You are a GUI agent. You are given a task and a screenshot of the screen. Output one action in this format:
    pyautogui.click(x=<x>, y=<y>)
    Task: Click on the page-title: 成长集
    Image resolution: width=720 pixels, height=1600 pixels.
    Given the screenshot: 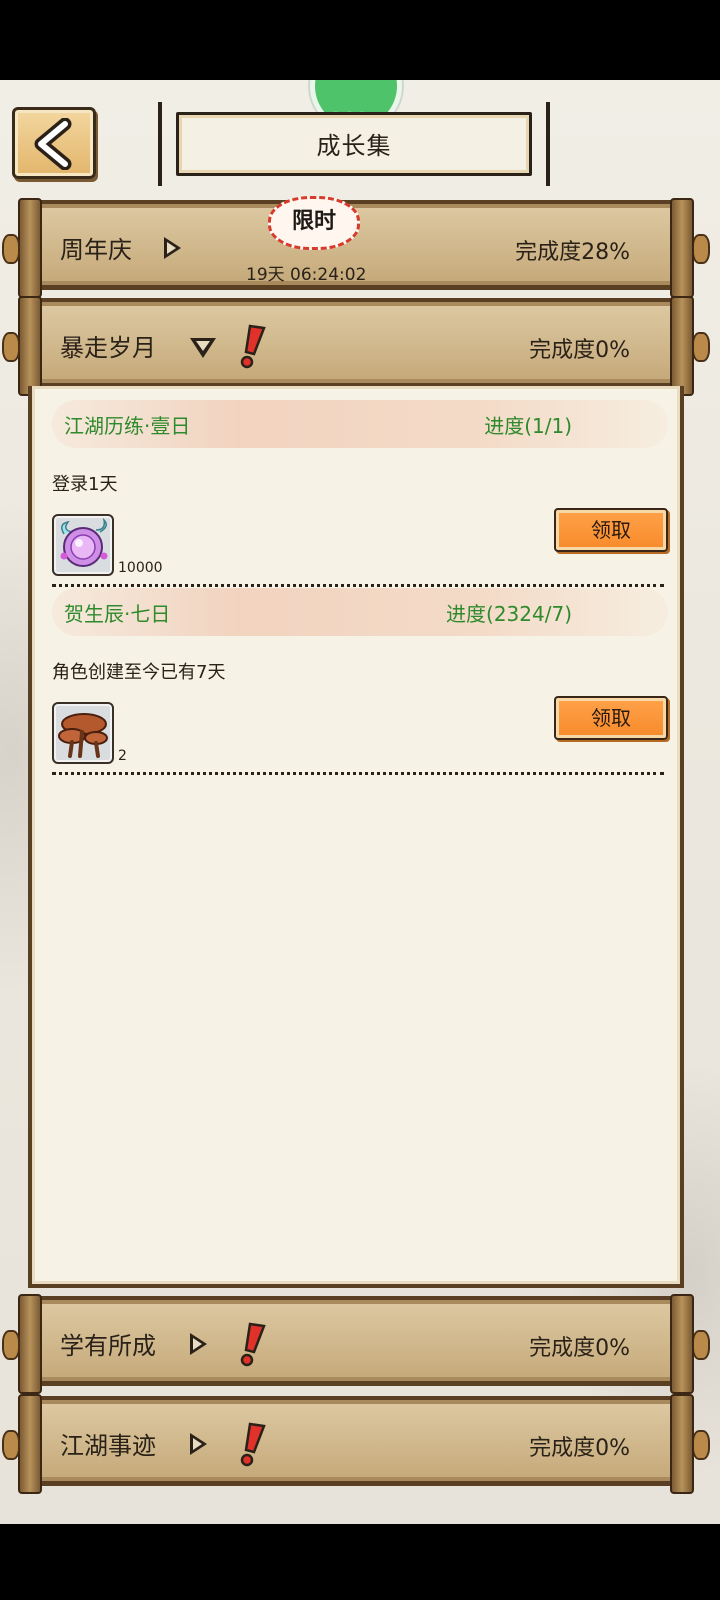 What is the action you would take?
    pyautogui.click(x=354, y=146)
    